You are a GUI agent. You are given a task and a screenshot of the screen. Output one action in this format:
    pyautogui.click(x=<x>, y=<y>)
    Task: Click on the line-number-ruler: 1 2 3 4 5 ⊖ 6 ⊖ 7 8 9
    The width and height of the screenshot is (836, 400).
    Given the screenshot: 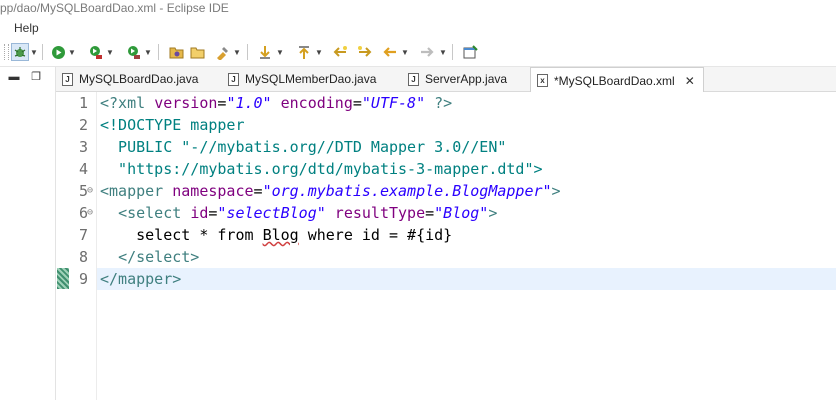 What is the action you would take?
    pyautogui.click(x=76, y=246)
    